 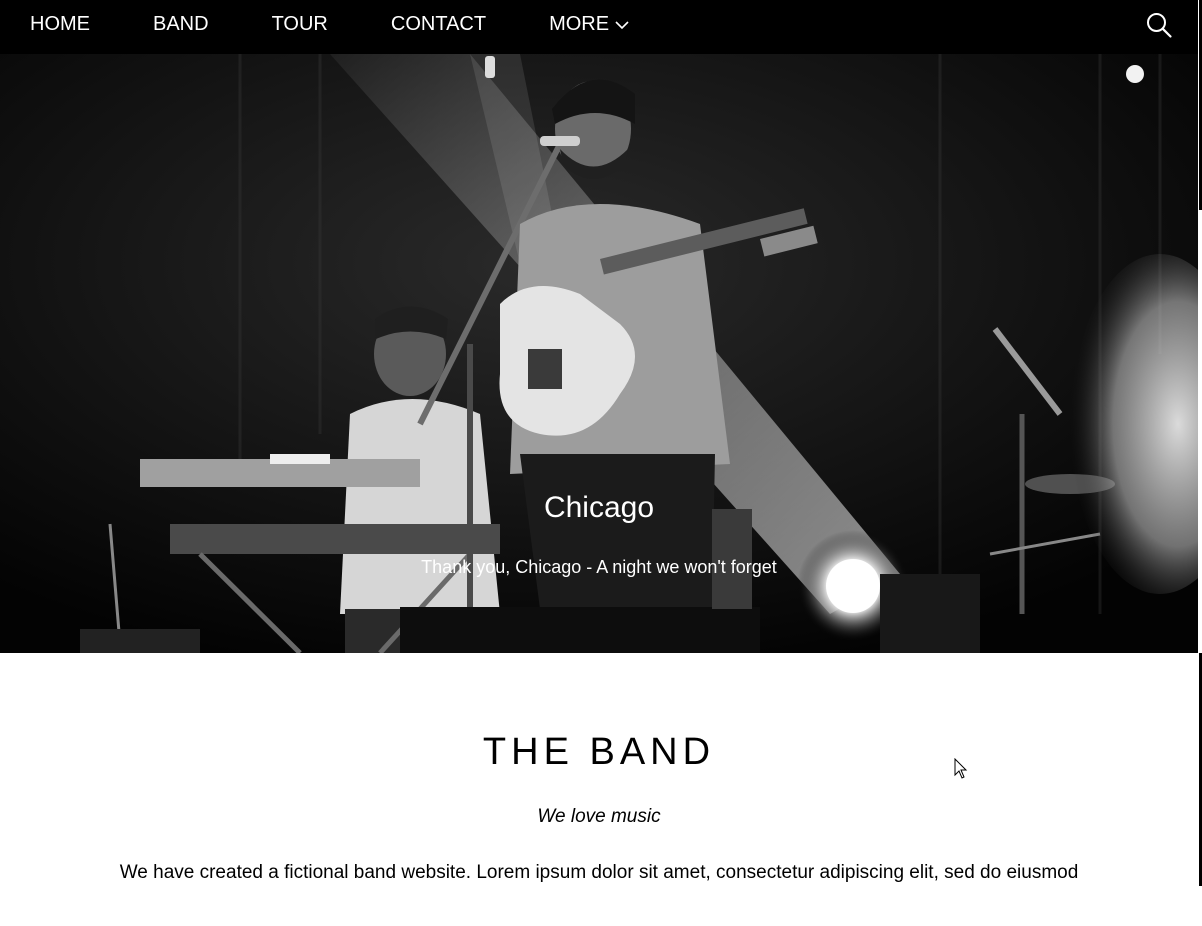 I want to click on band-section-title: THE BAND, so click(x=599, y=752).